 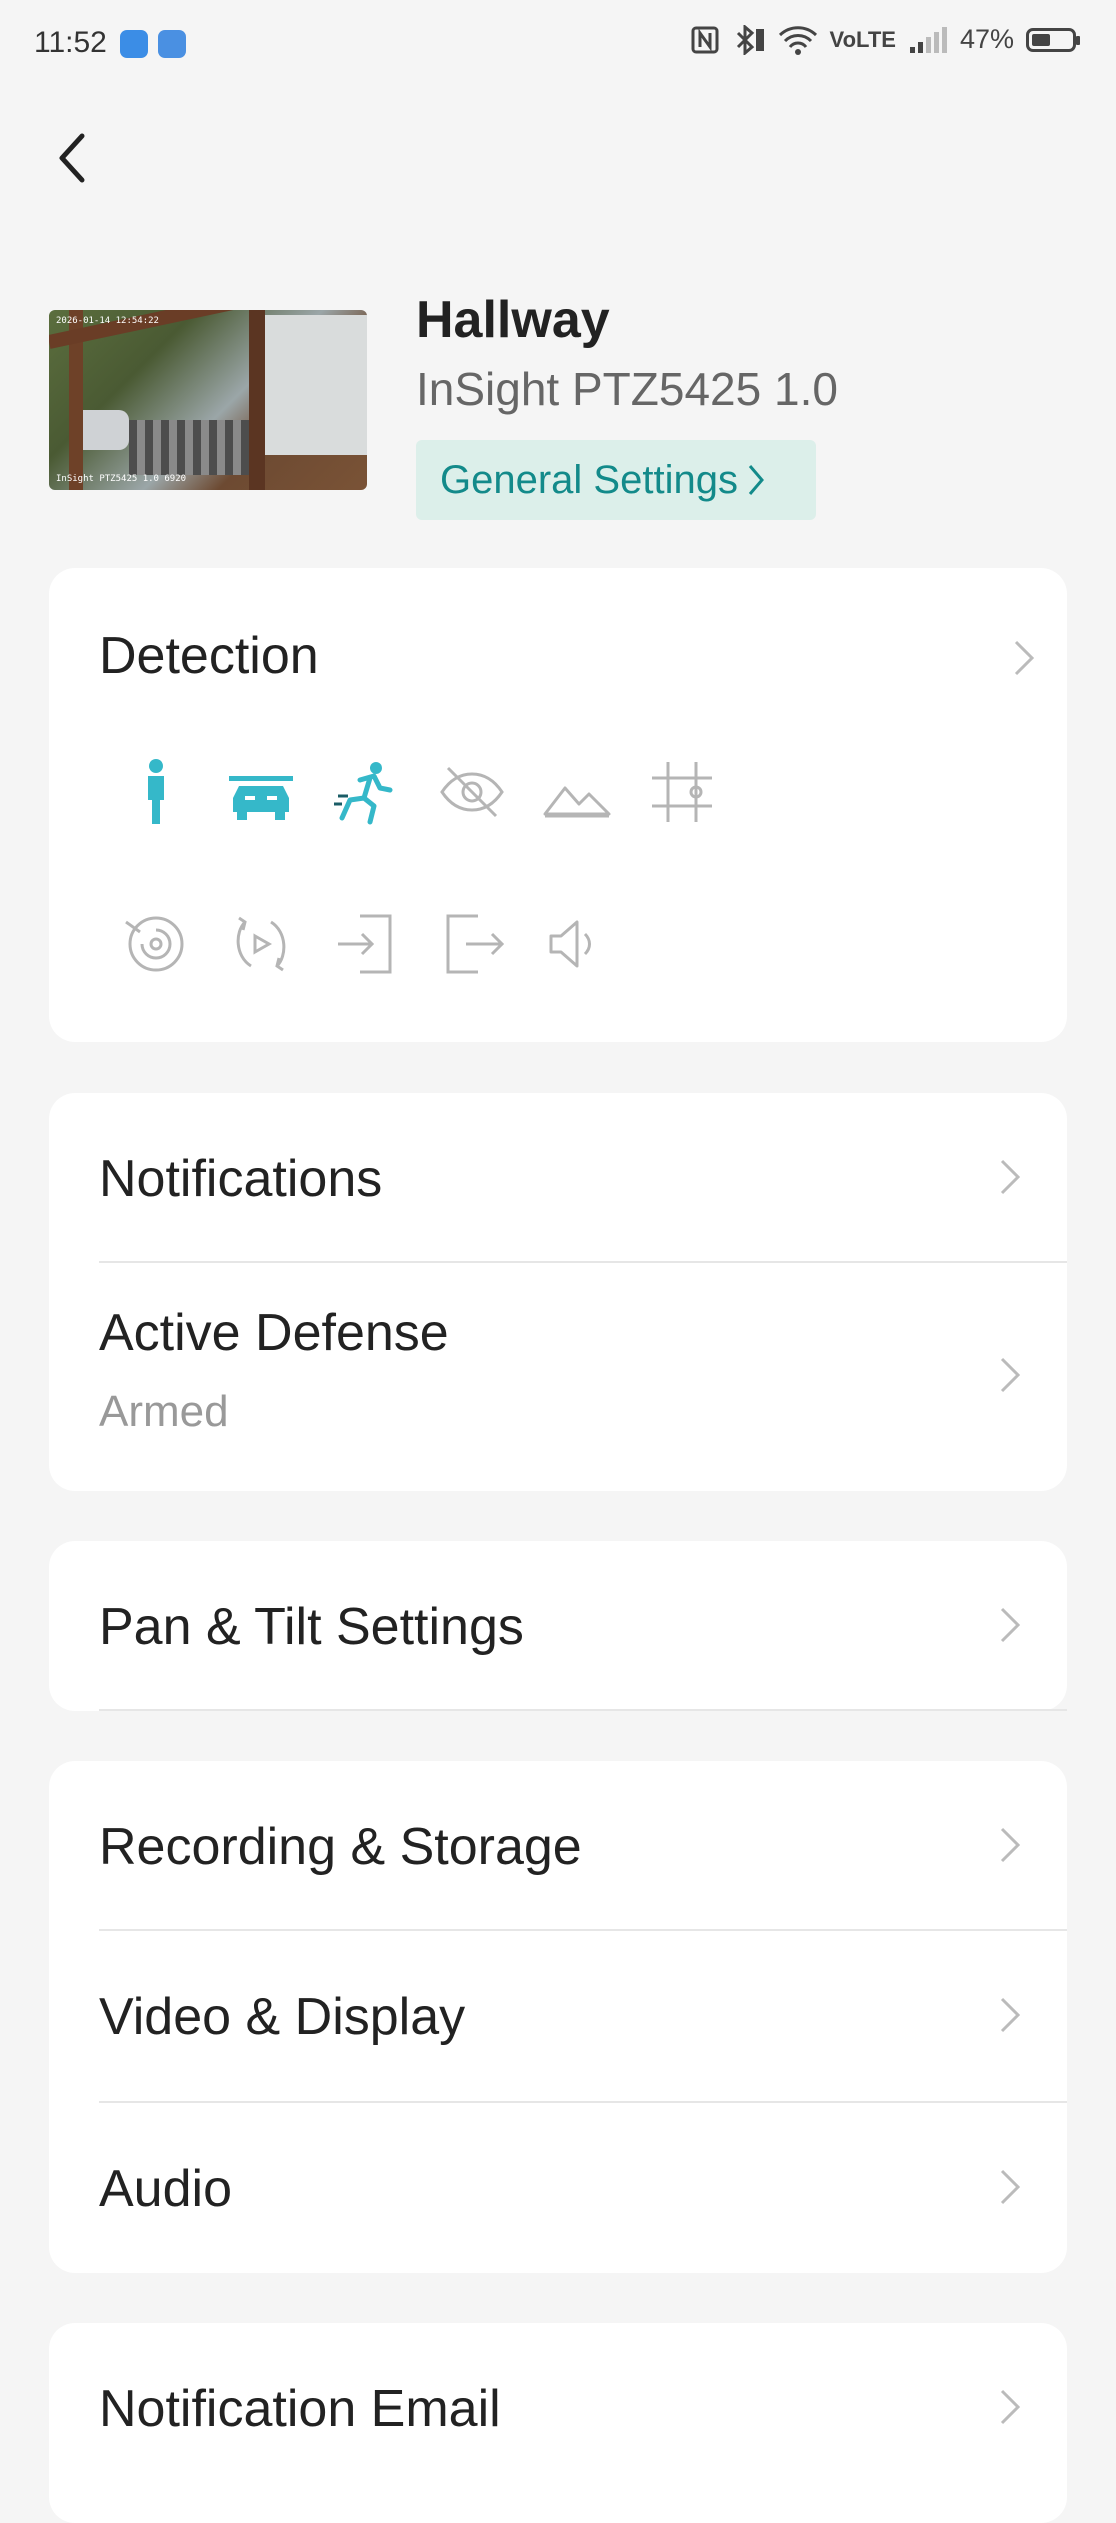 What do you see at coordinates (558, 658) in the screenshot?
I see `detection-row: Detection` at bounding box center [558, 658].